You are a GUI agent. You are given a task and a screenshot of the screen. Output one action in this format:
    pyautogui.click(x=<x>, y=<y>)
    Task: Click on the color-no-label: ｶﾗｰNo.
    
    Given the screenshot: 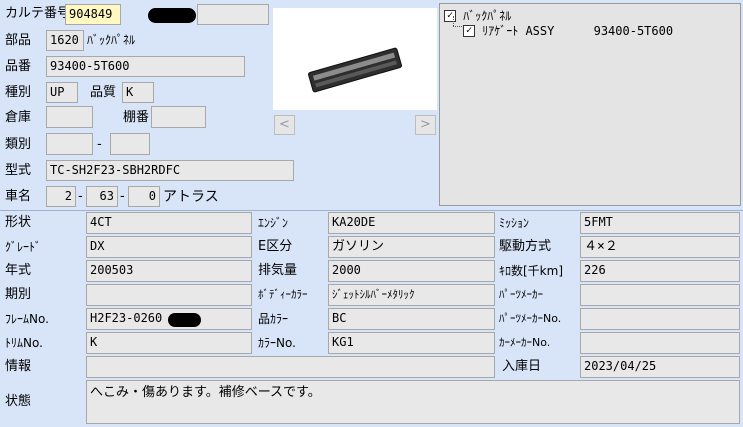 What is the action you would take?
    pyautogui.click(x=277, y=343)
    